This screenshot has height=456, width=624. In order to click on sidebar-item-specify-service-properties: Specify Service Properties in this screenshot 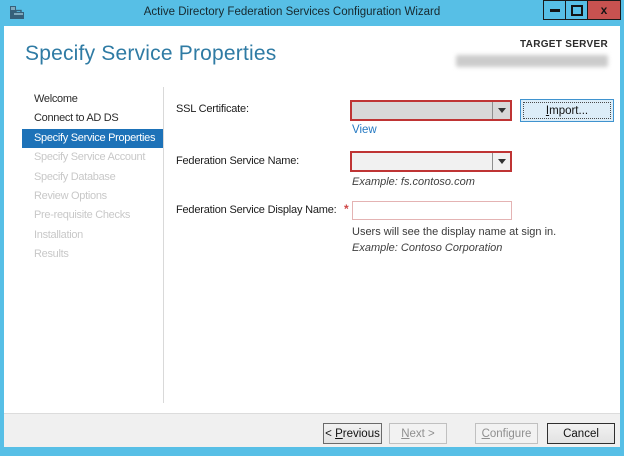, I will do `click(92, 138)`.